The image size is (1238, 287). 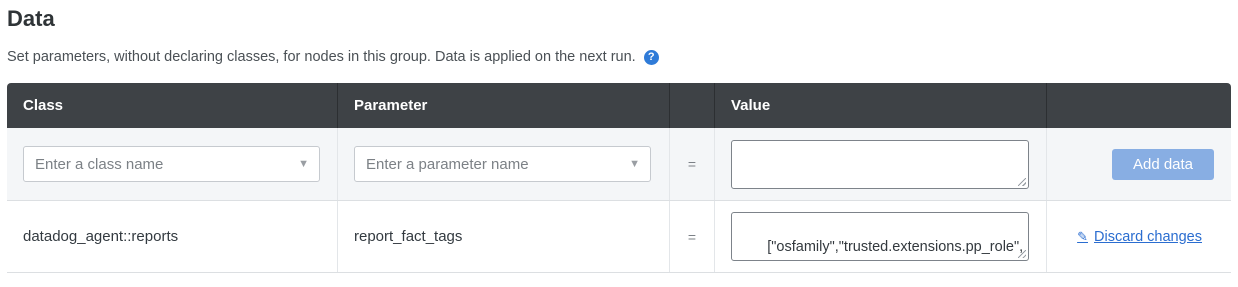 I want to click on value-cell, so click(x=881, y=164).